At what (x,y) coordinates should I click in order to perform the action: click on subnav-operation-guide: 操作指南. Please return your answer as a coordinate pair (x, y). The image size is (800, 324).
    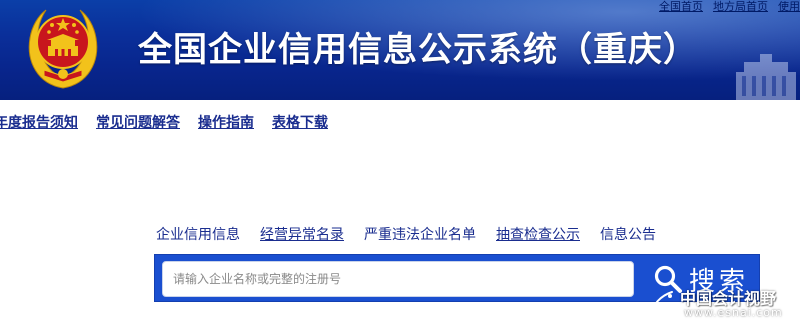
    Looking at the image, I should click on (226, 122).